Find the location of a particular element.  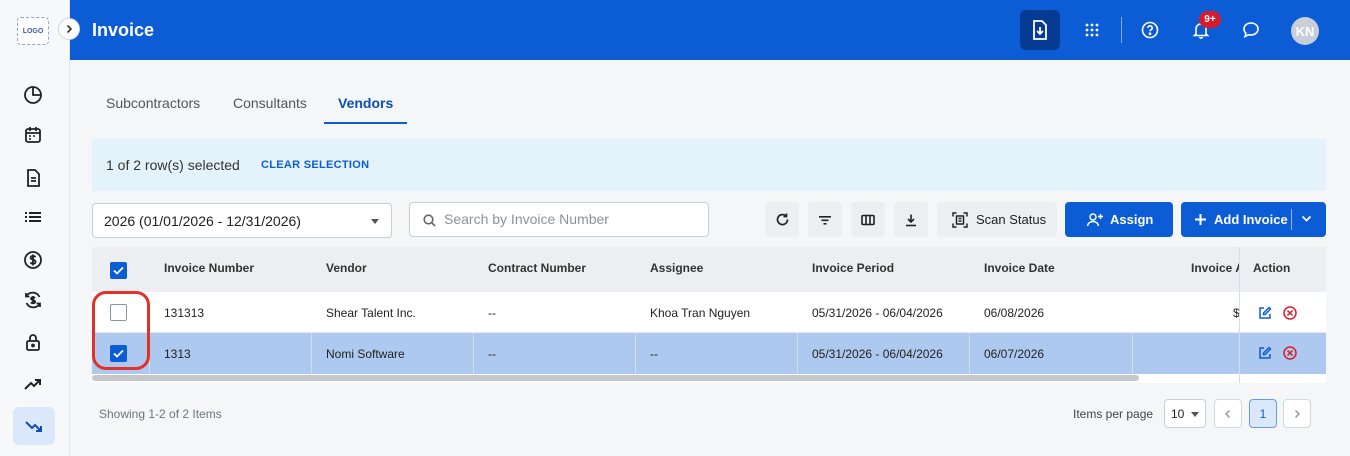

period-select: 2026 (01/01/2026 - 12/31/2026) is located at coordinates (242, 220).